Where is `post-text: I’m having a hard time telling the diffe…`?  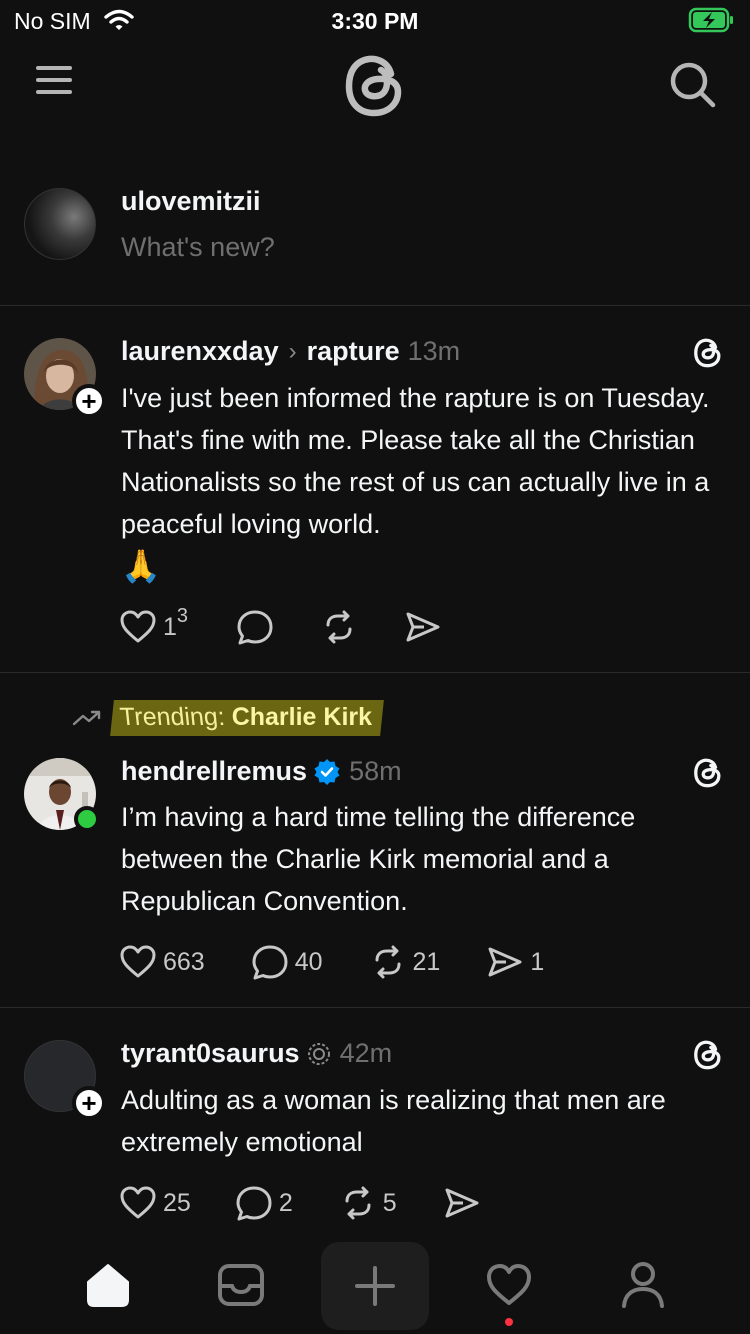
post-text: I’m having a hard time telling the diffe… is located at coordinates (378, 859).